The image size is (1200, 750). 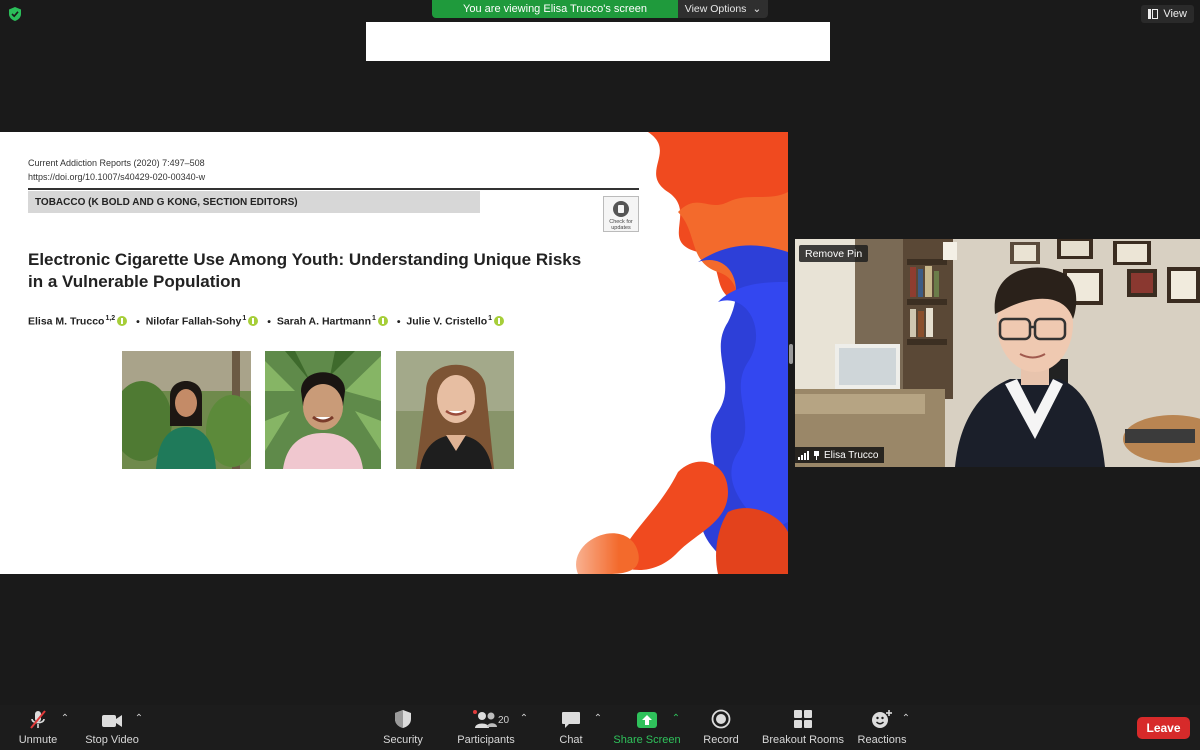 What do you see at coordinates (621, 209) in the screenshot?
I see `bookmark-icon` at bounding box center [621, 209].